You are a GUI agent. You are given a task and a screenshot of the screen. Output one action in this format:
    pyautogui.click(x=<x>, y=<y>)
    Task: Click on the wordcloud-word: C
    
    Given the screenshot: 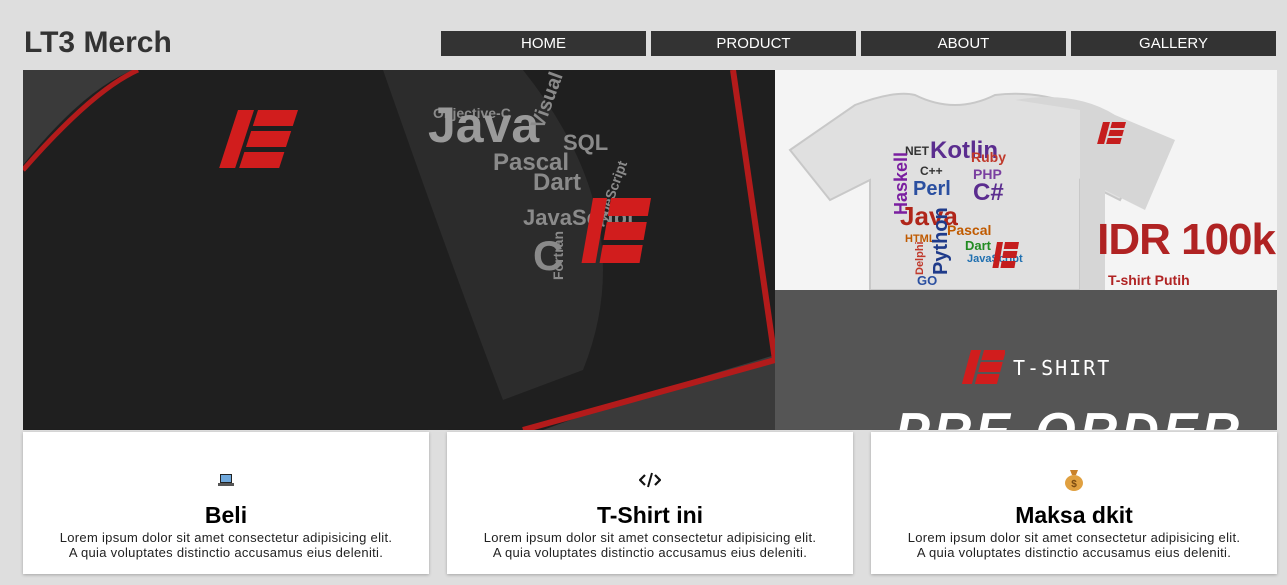 What is the action you would take?
    pyautogui.click(x=548, y=255)
    